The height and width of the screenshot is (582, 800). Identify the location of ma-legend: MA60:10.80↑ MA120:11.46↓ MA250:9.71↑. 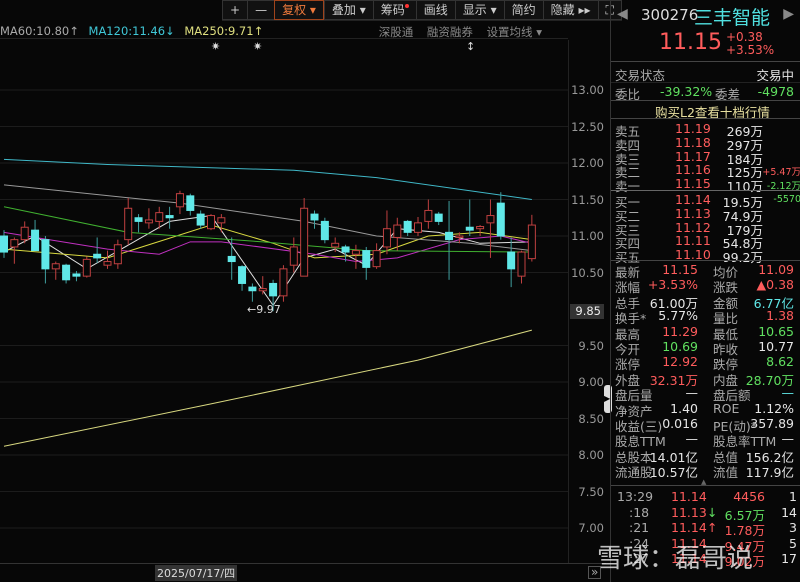
(134, 31).